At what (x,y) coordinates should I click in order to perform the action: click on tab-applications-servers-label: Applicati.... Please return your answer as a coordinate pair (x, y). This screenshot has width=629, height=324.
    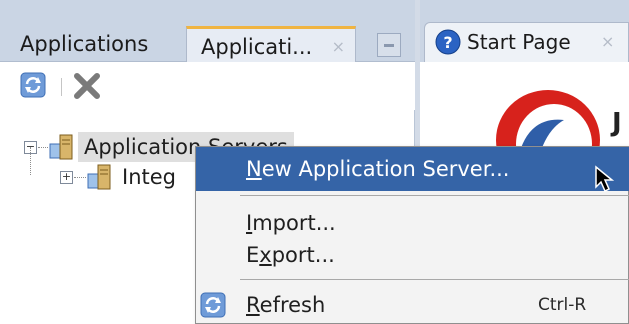
    Looking at the image, I should click on (257, 47).